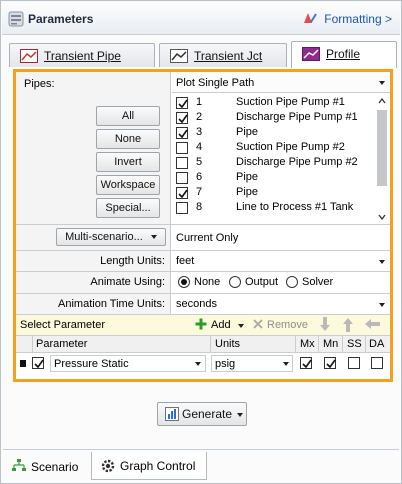 This screenshot has height=484, width=402. Describe the element at coordinates (128, 185) in the screenshot. I see `workspace-button: Workspace` at that location.